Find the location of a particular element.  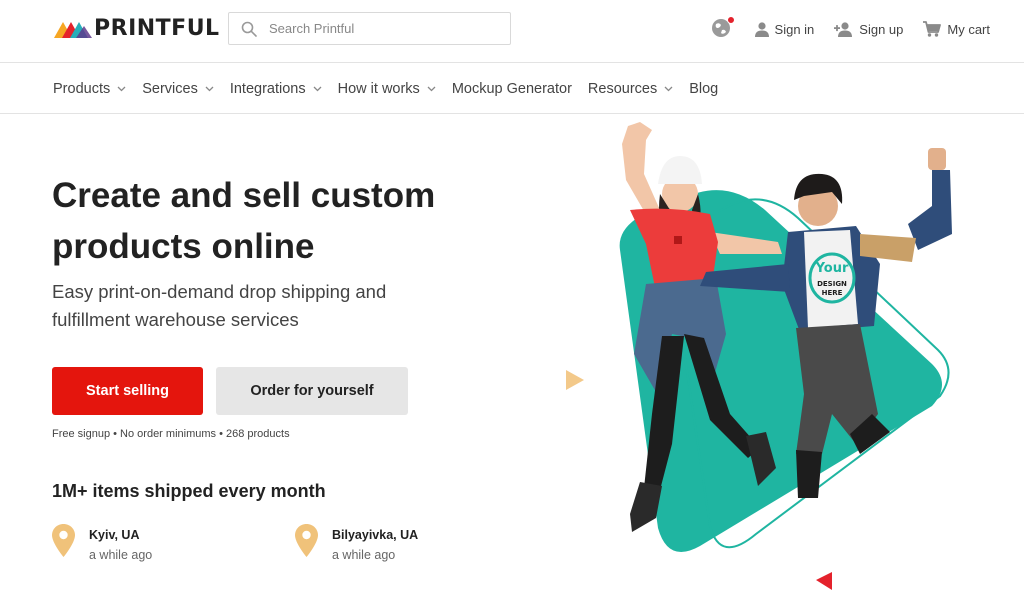

decor-triangle-red is located at coordinates (824, 581).